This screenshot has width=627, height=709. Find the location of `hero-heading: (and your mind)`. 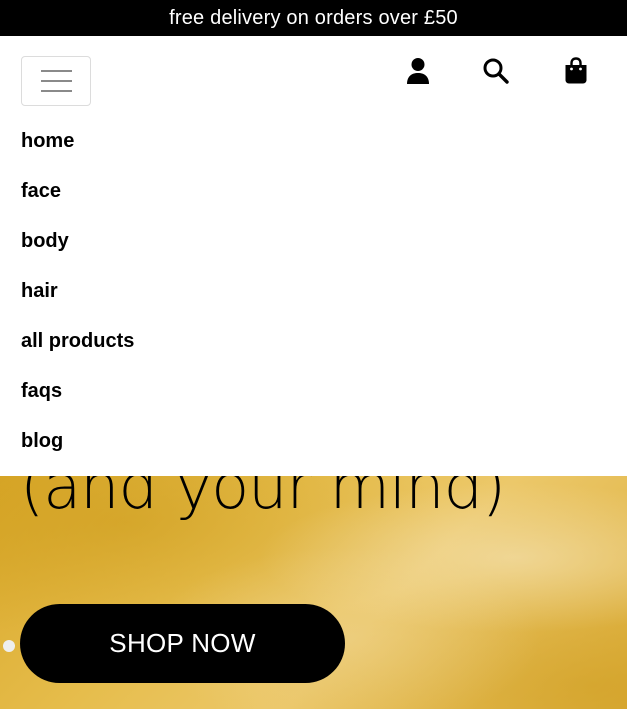

hero-heading: (and your mind) is located at coordinates (263, 499).